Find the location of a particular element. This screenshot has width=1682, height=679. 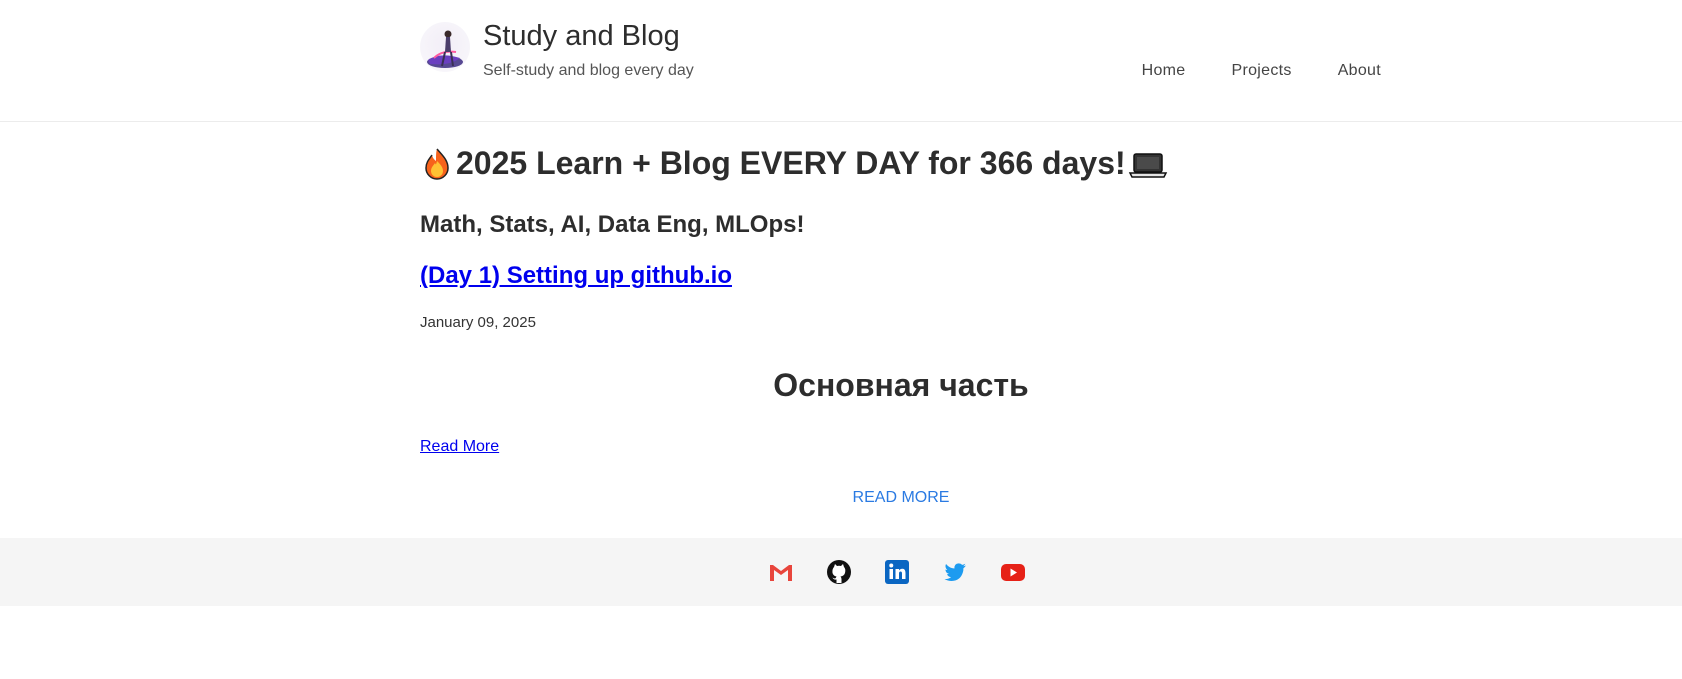

main-nav: Home Projects About is located at coordinates (1261, 71).